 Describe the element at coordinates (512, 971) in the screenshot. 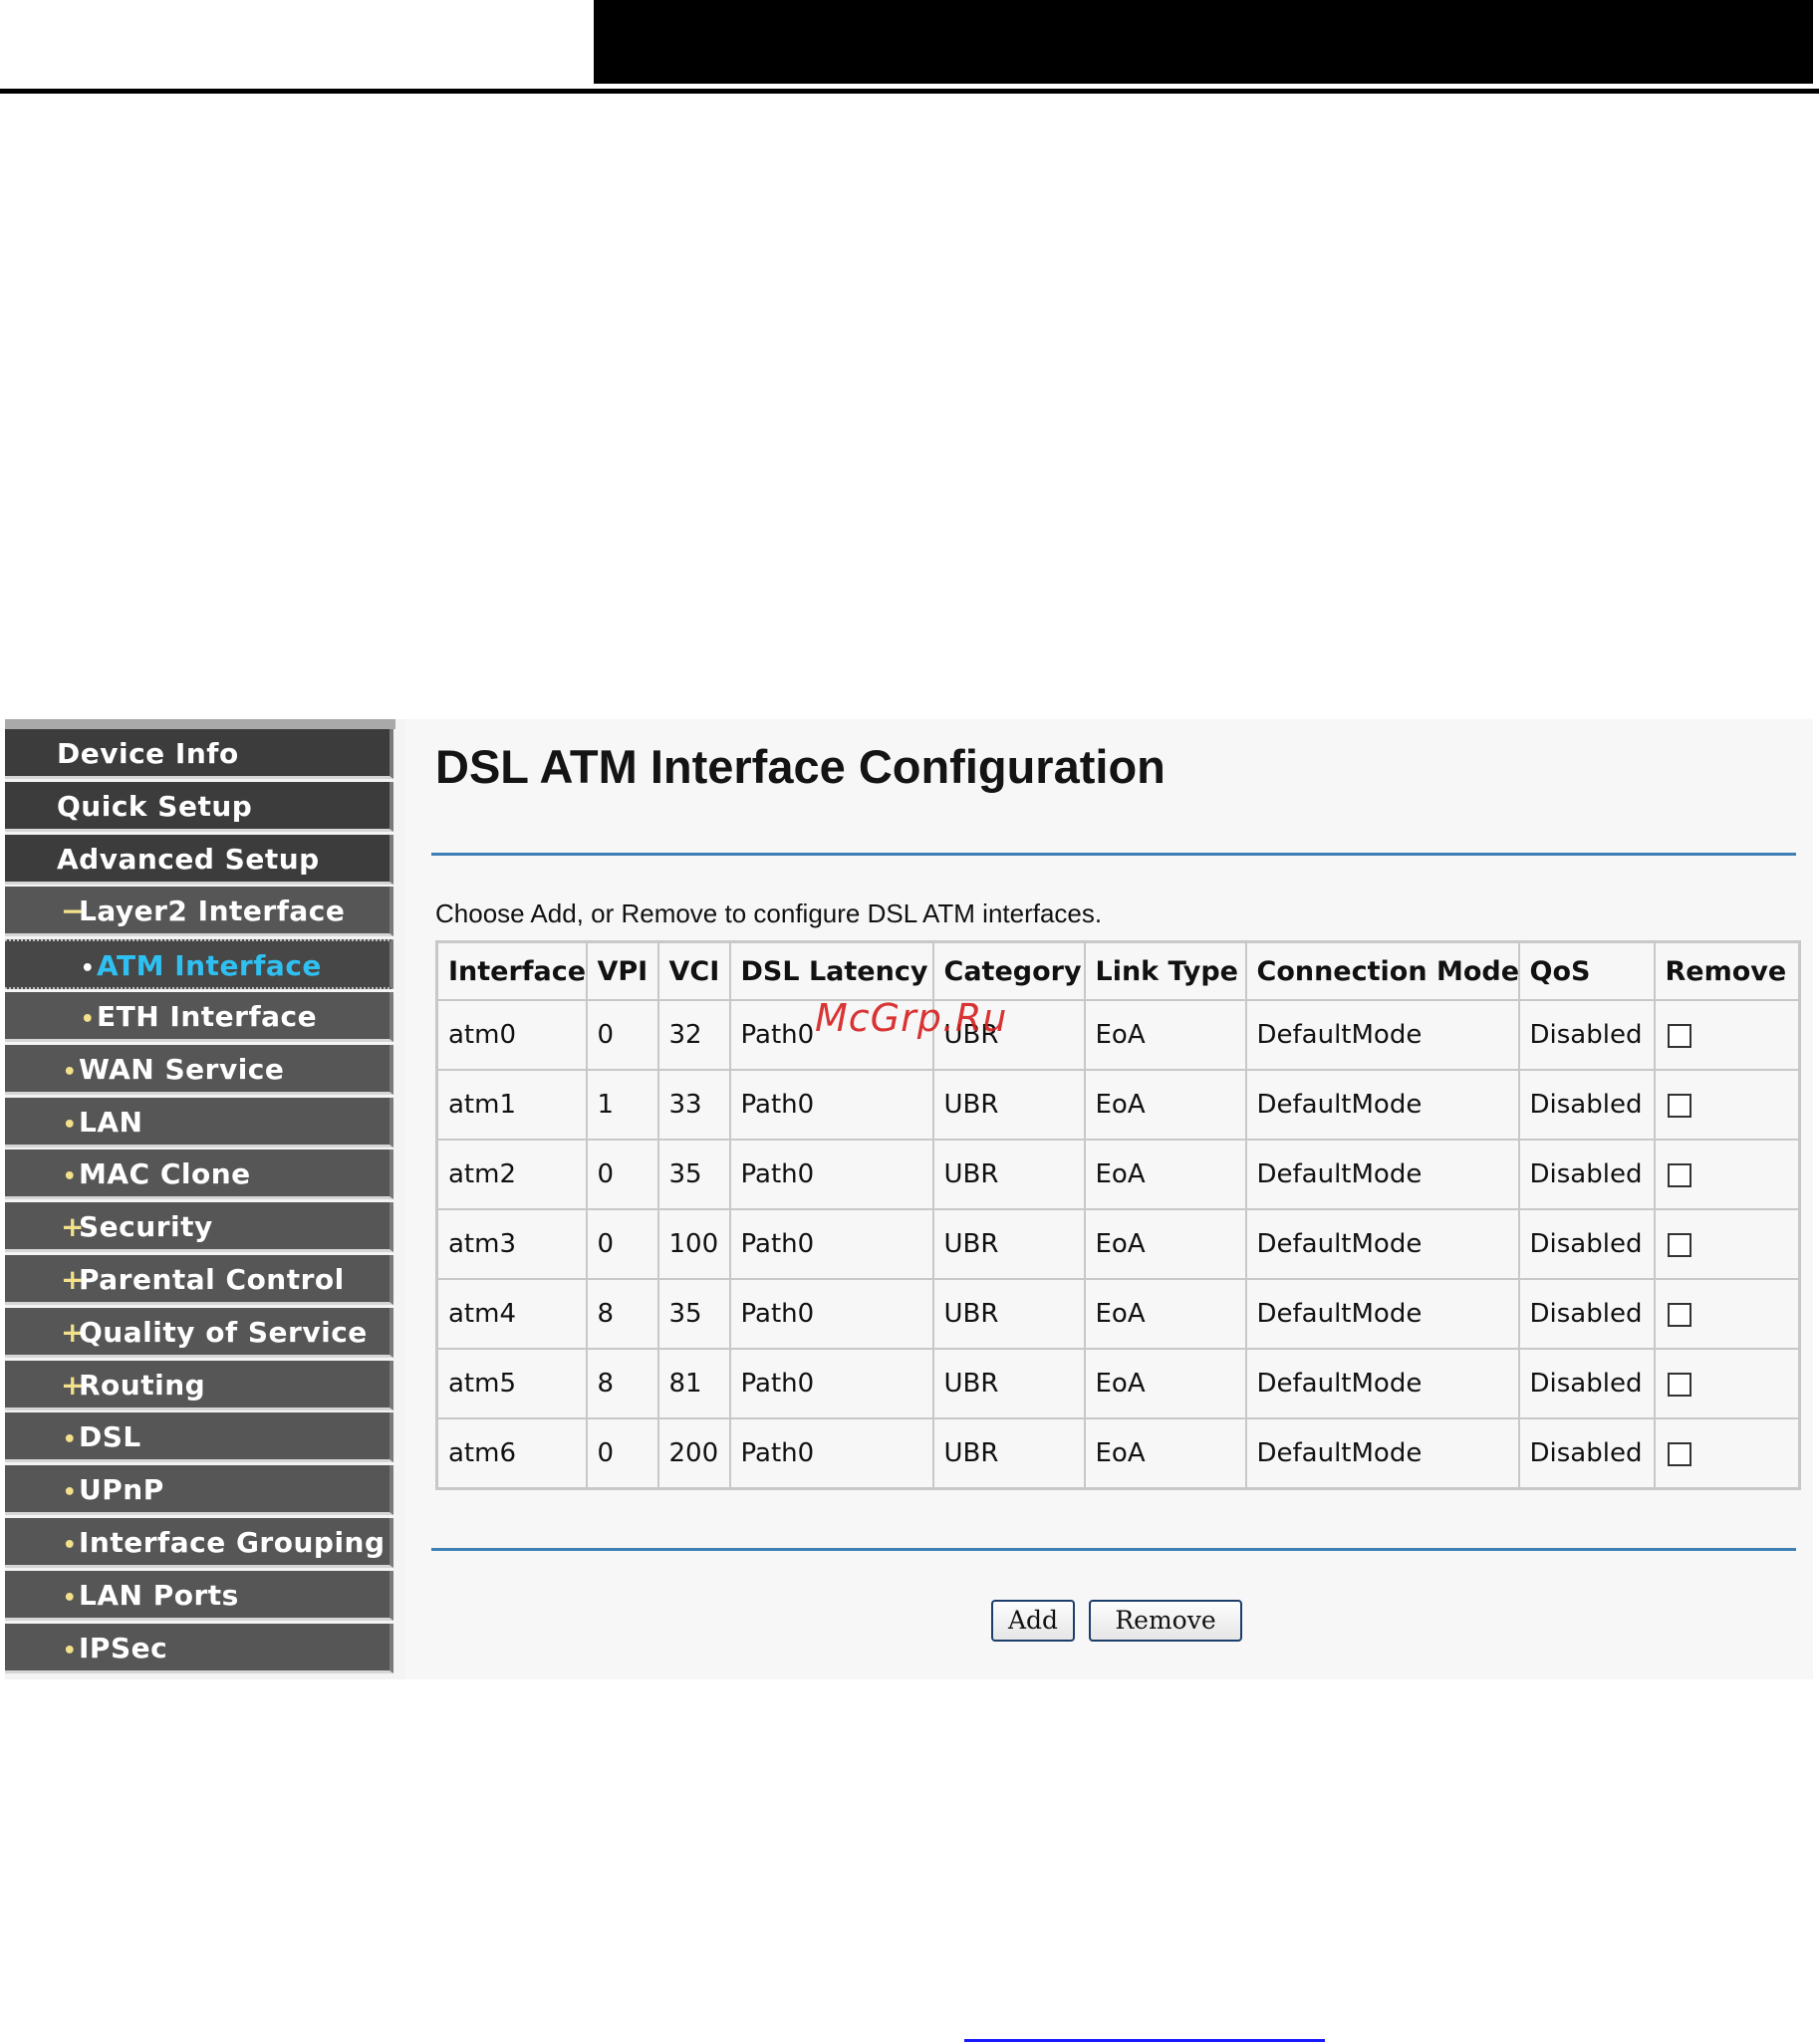

I see `column-header-interface: Interface` at that location.